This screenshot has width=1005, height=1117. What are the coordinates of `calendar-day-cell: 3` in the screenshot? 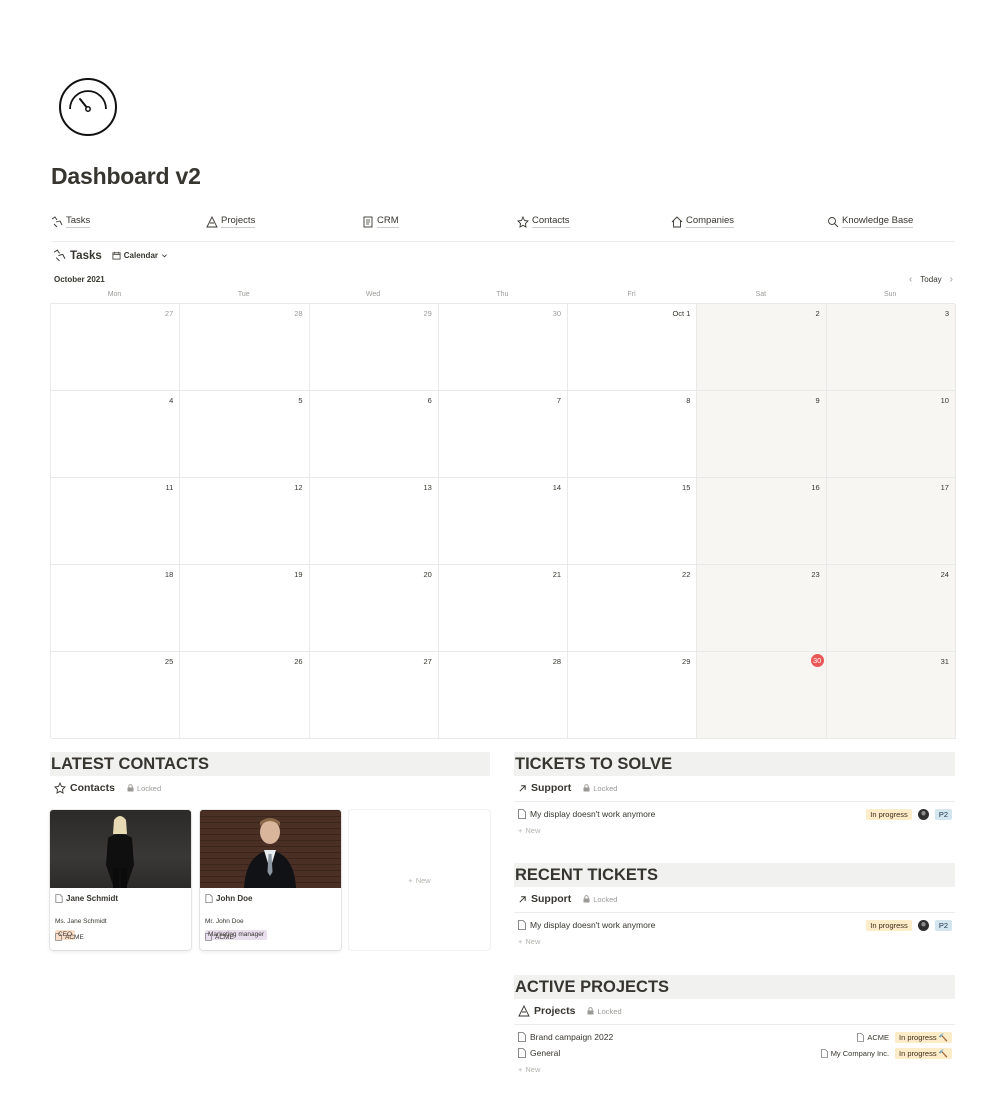 It's located at (891, 347).